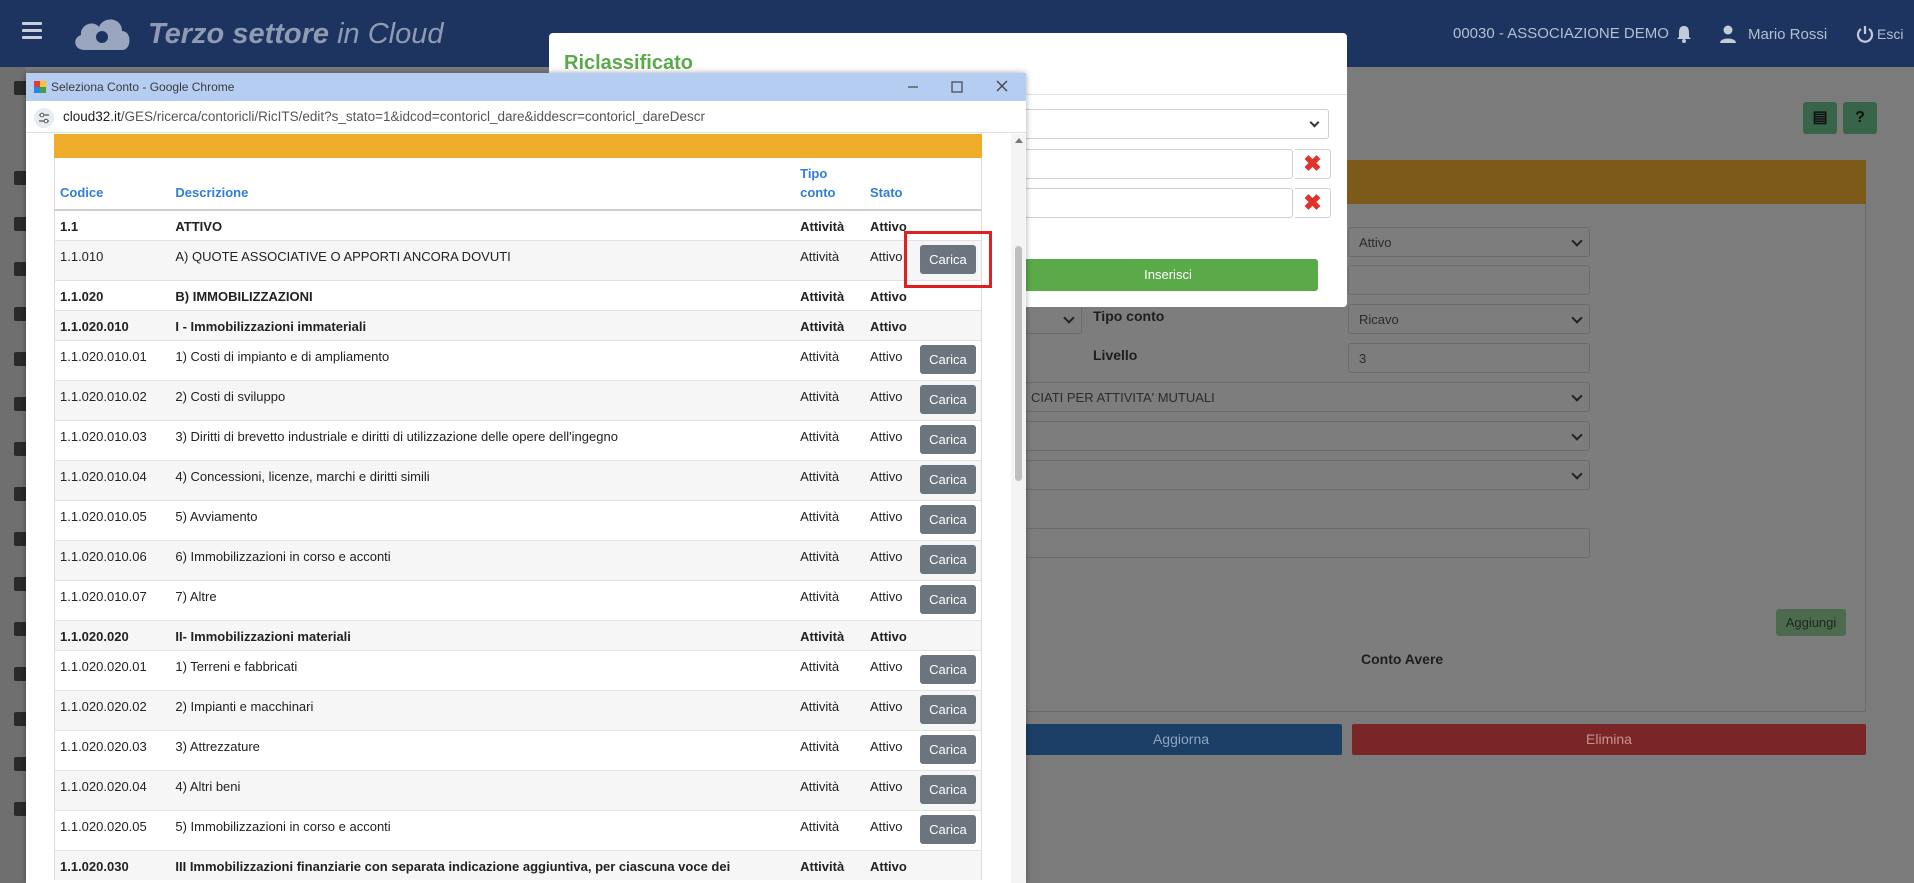 The image size is (1914, 883). I want to click on table-row: 1.1.020 B) IMMOBILIZZAZIONI Attività Attivo, so click(518, 294).